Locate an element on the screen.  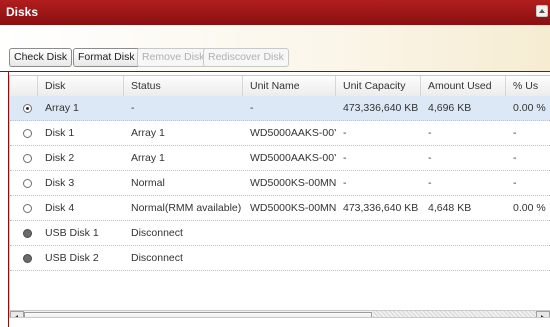
remove-disk-button: Remove Disk is located at coordinates (173, 57).